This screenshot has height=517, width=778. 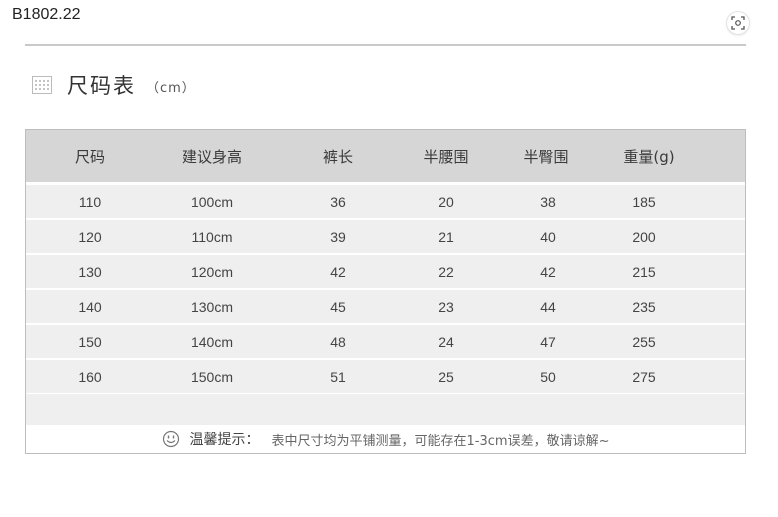 I want to click on table-cell: 130, so click(x=90, y=271).